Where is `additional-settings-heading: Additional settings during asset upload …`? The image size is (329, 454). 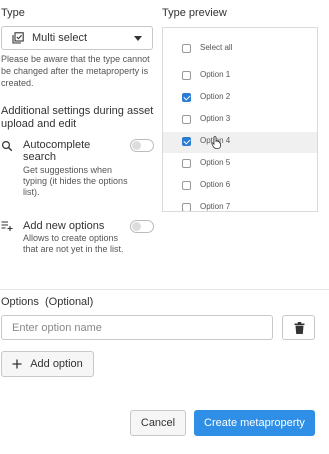
additional-settings-heading: Additional settings during asset upload … is located at coordinates (77, 117).